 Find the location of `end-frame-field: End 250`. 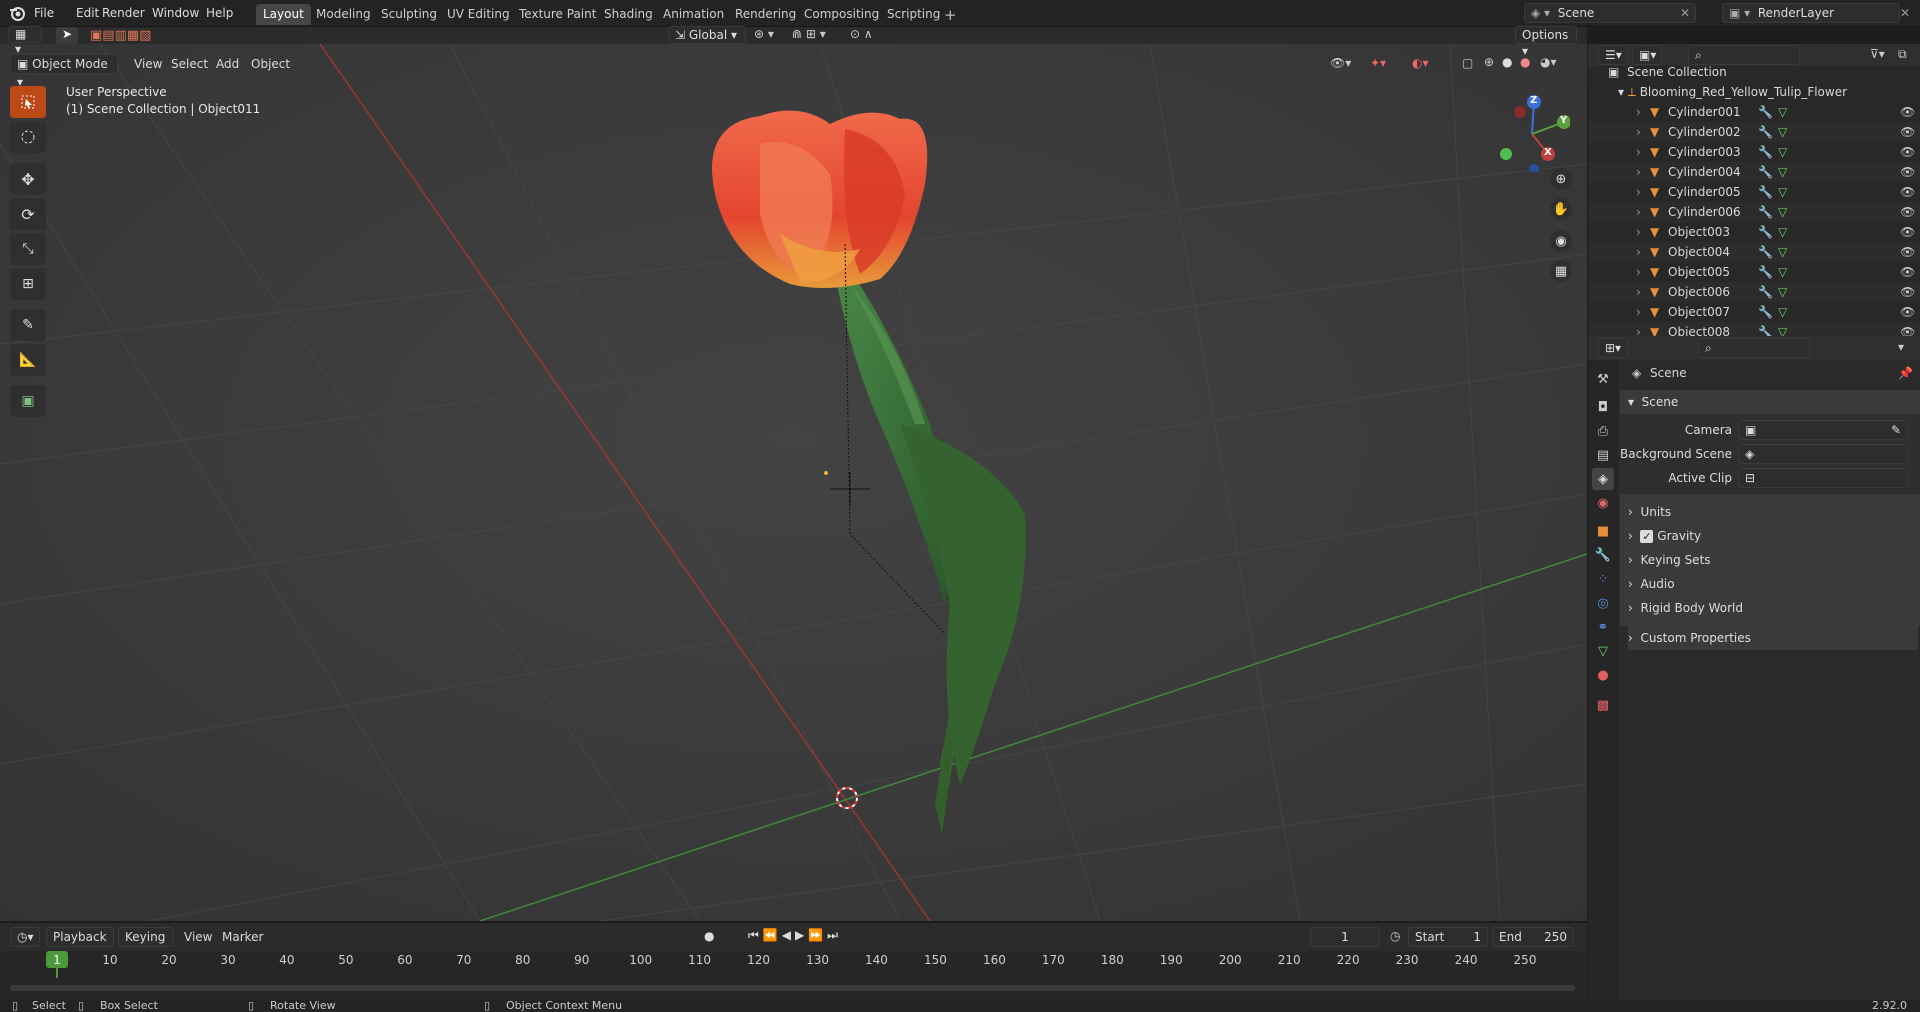

end-frame-field: End 250 is located at coordinates (1533, 937).